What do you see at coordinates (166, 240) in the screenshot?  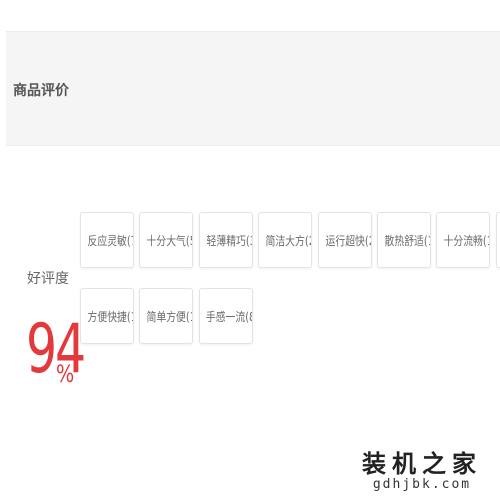 I see `review-tag: 十分大气(51)` at bounding box center [166, 240].